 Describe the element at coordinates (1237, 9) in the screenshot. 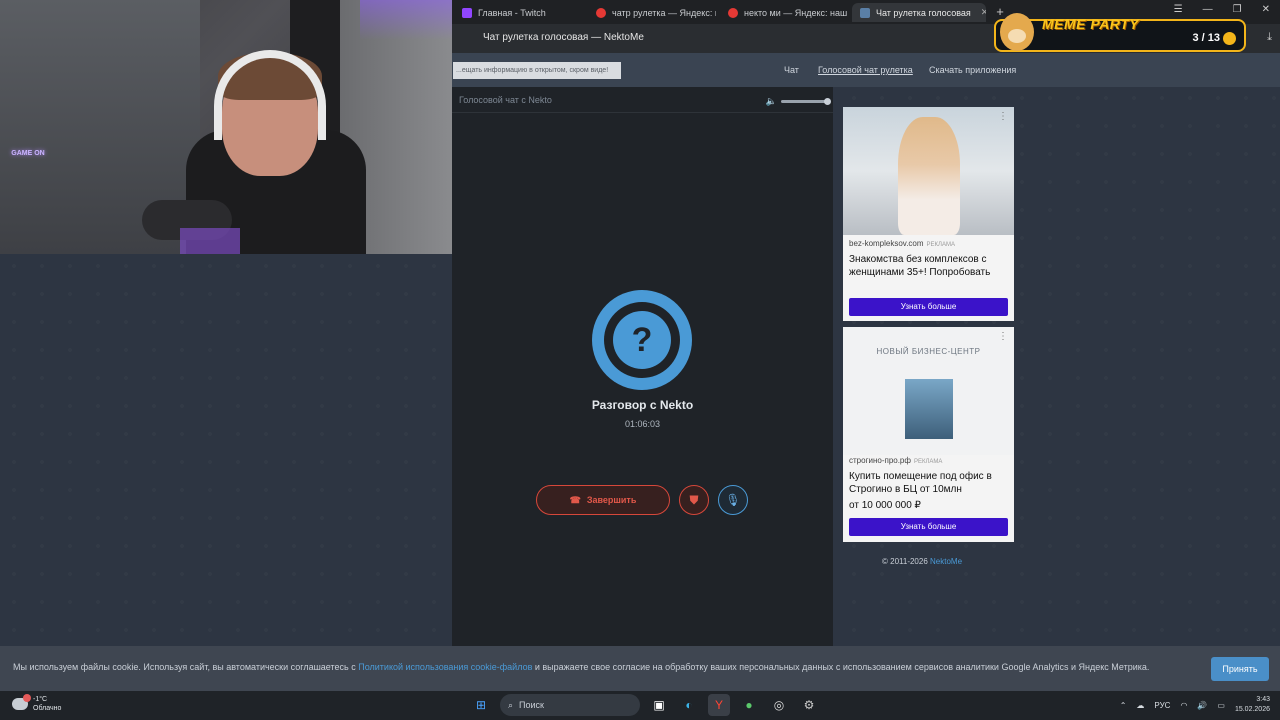

I see `maximize-icon: ❐` at that location.